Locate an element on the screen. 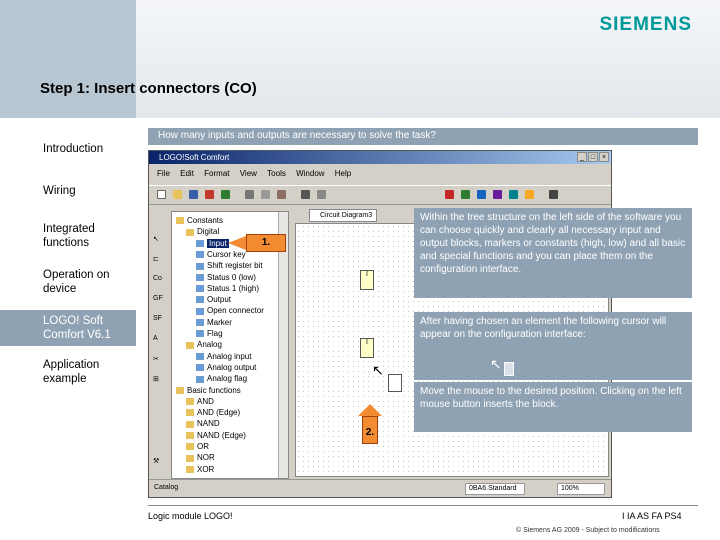 The image size is (720, 540). tree-item: Open connector is located at coordinates (230, 310).